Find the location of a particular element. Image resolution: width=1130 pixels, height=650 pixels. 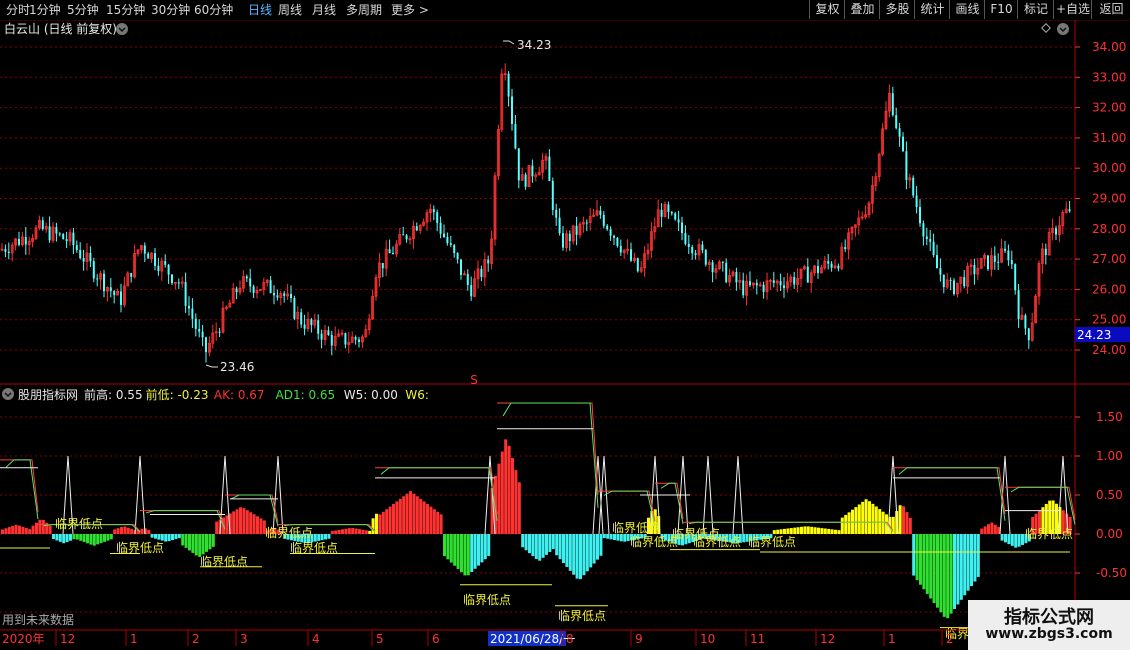

toolbar-button-7: +自选 is located at coordinates (1072, 9).